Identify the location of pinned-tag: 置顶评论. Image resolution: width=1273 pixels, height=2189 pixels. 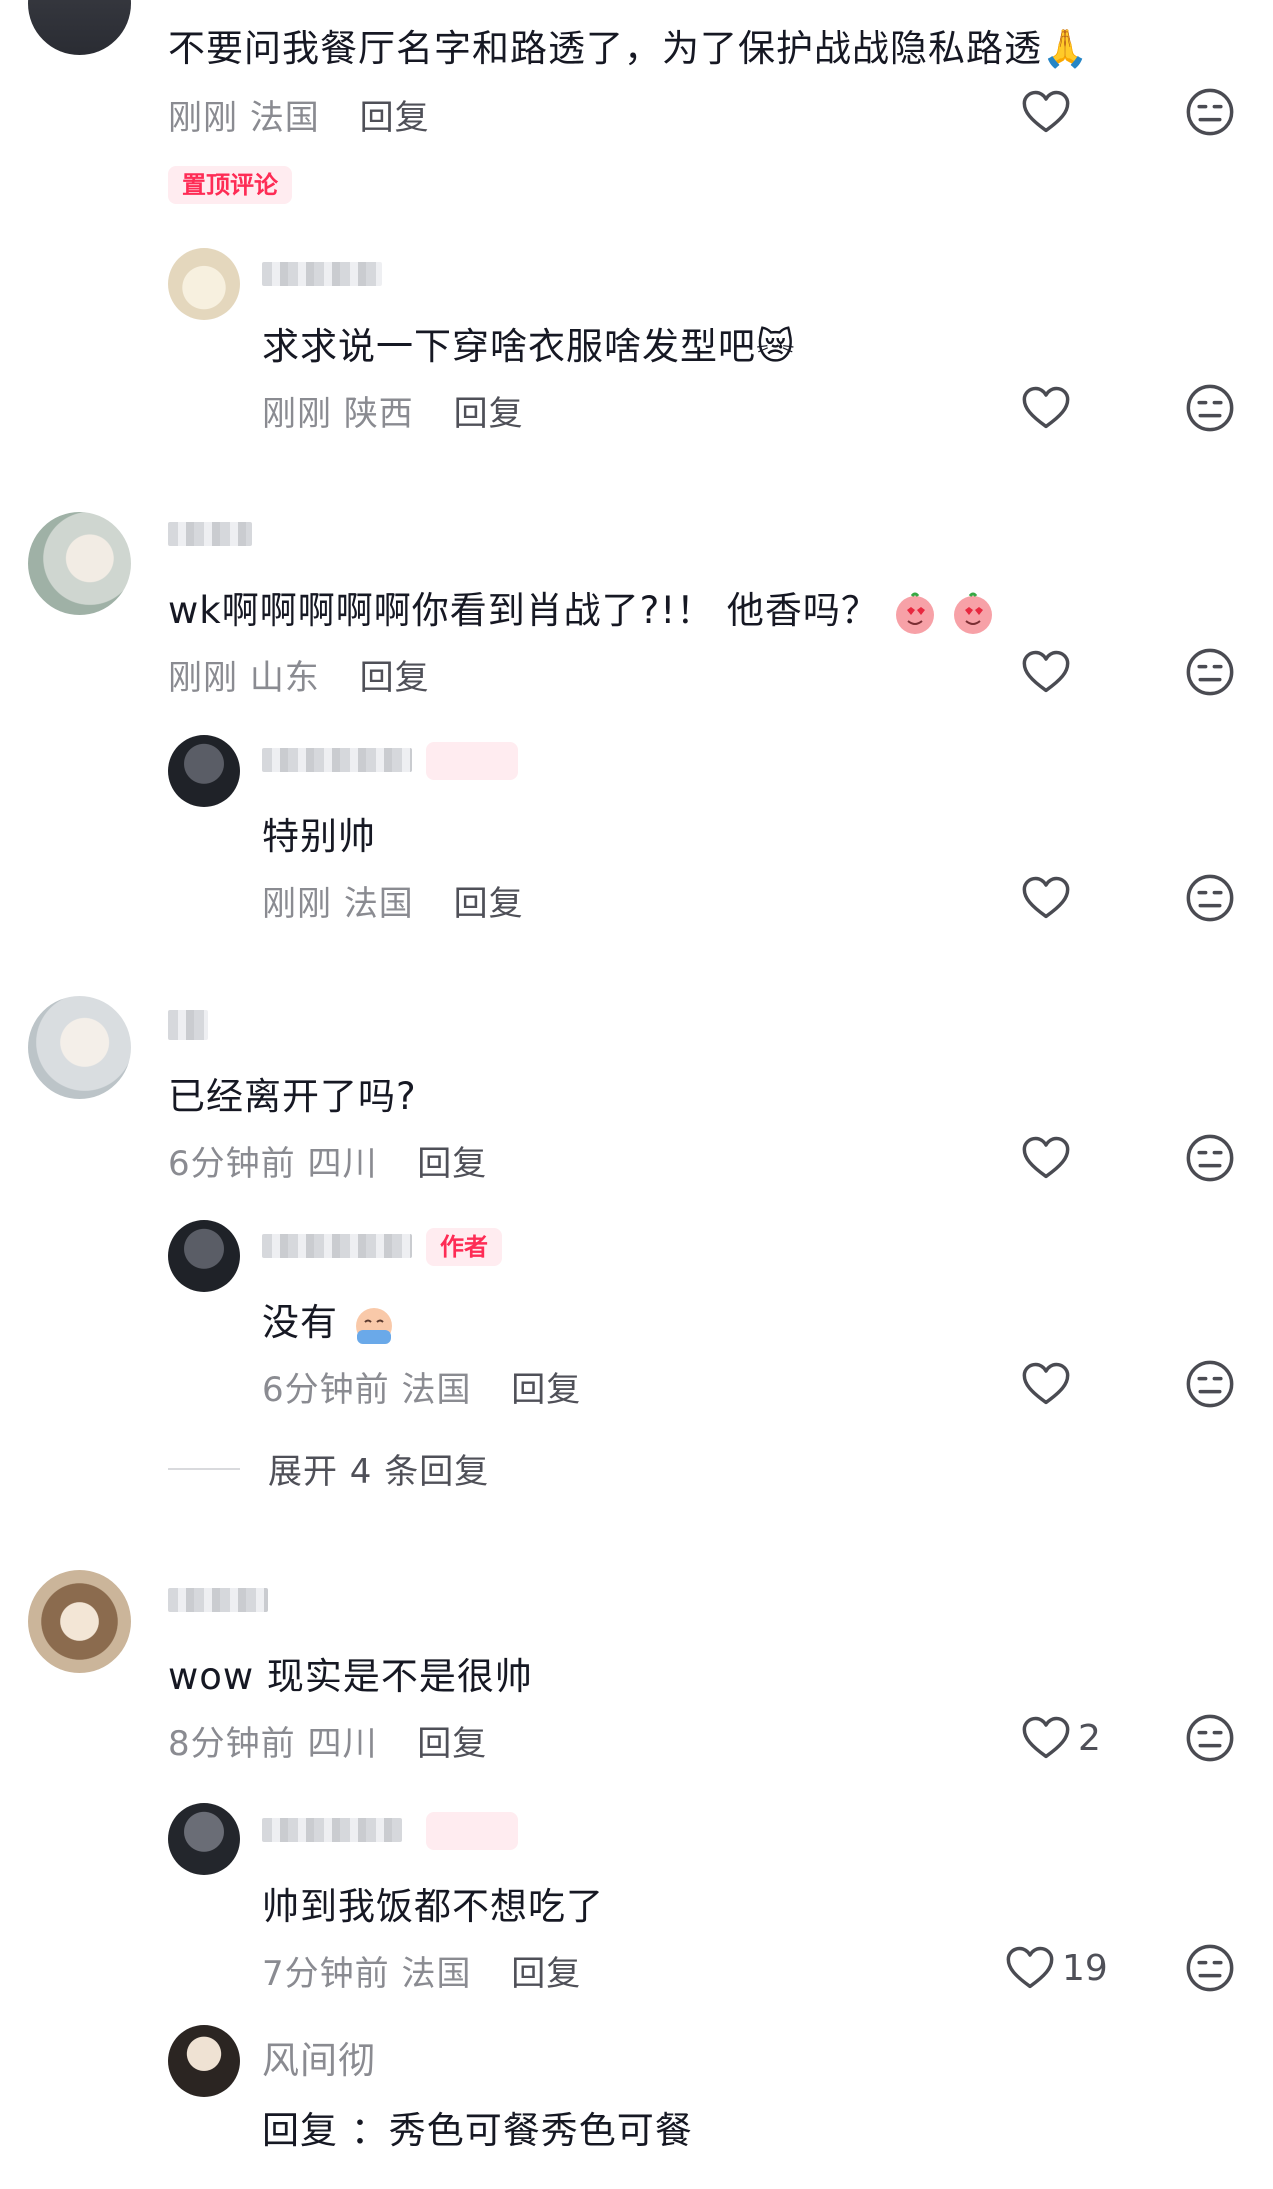
(230, 185).